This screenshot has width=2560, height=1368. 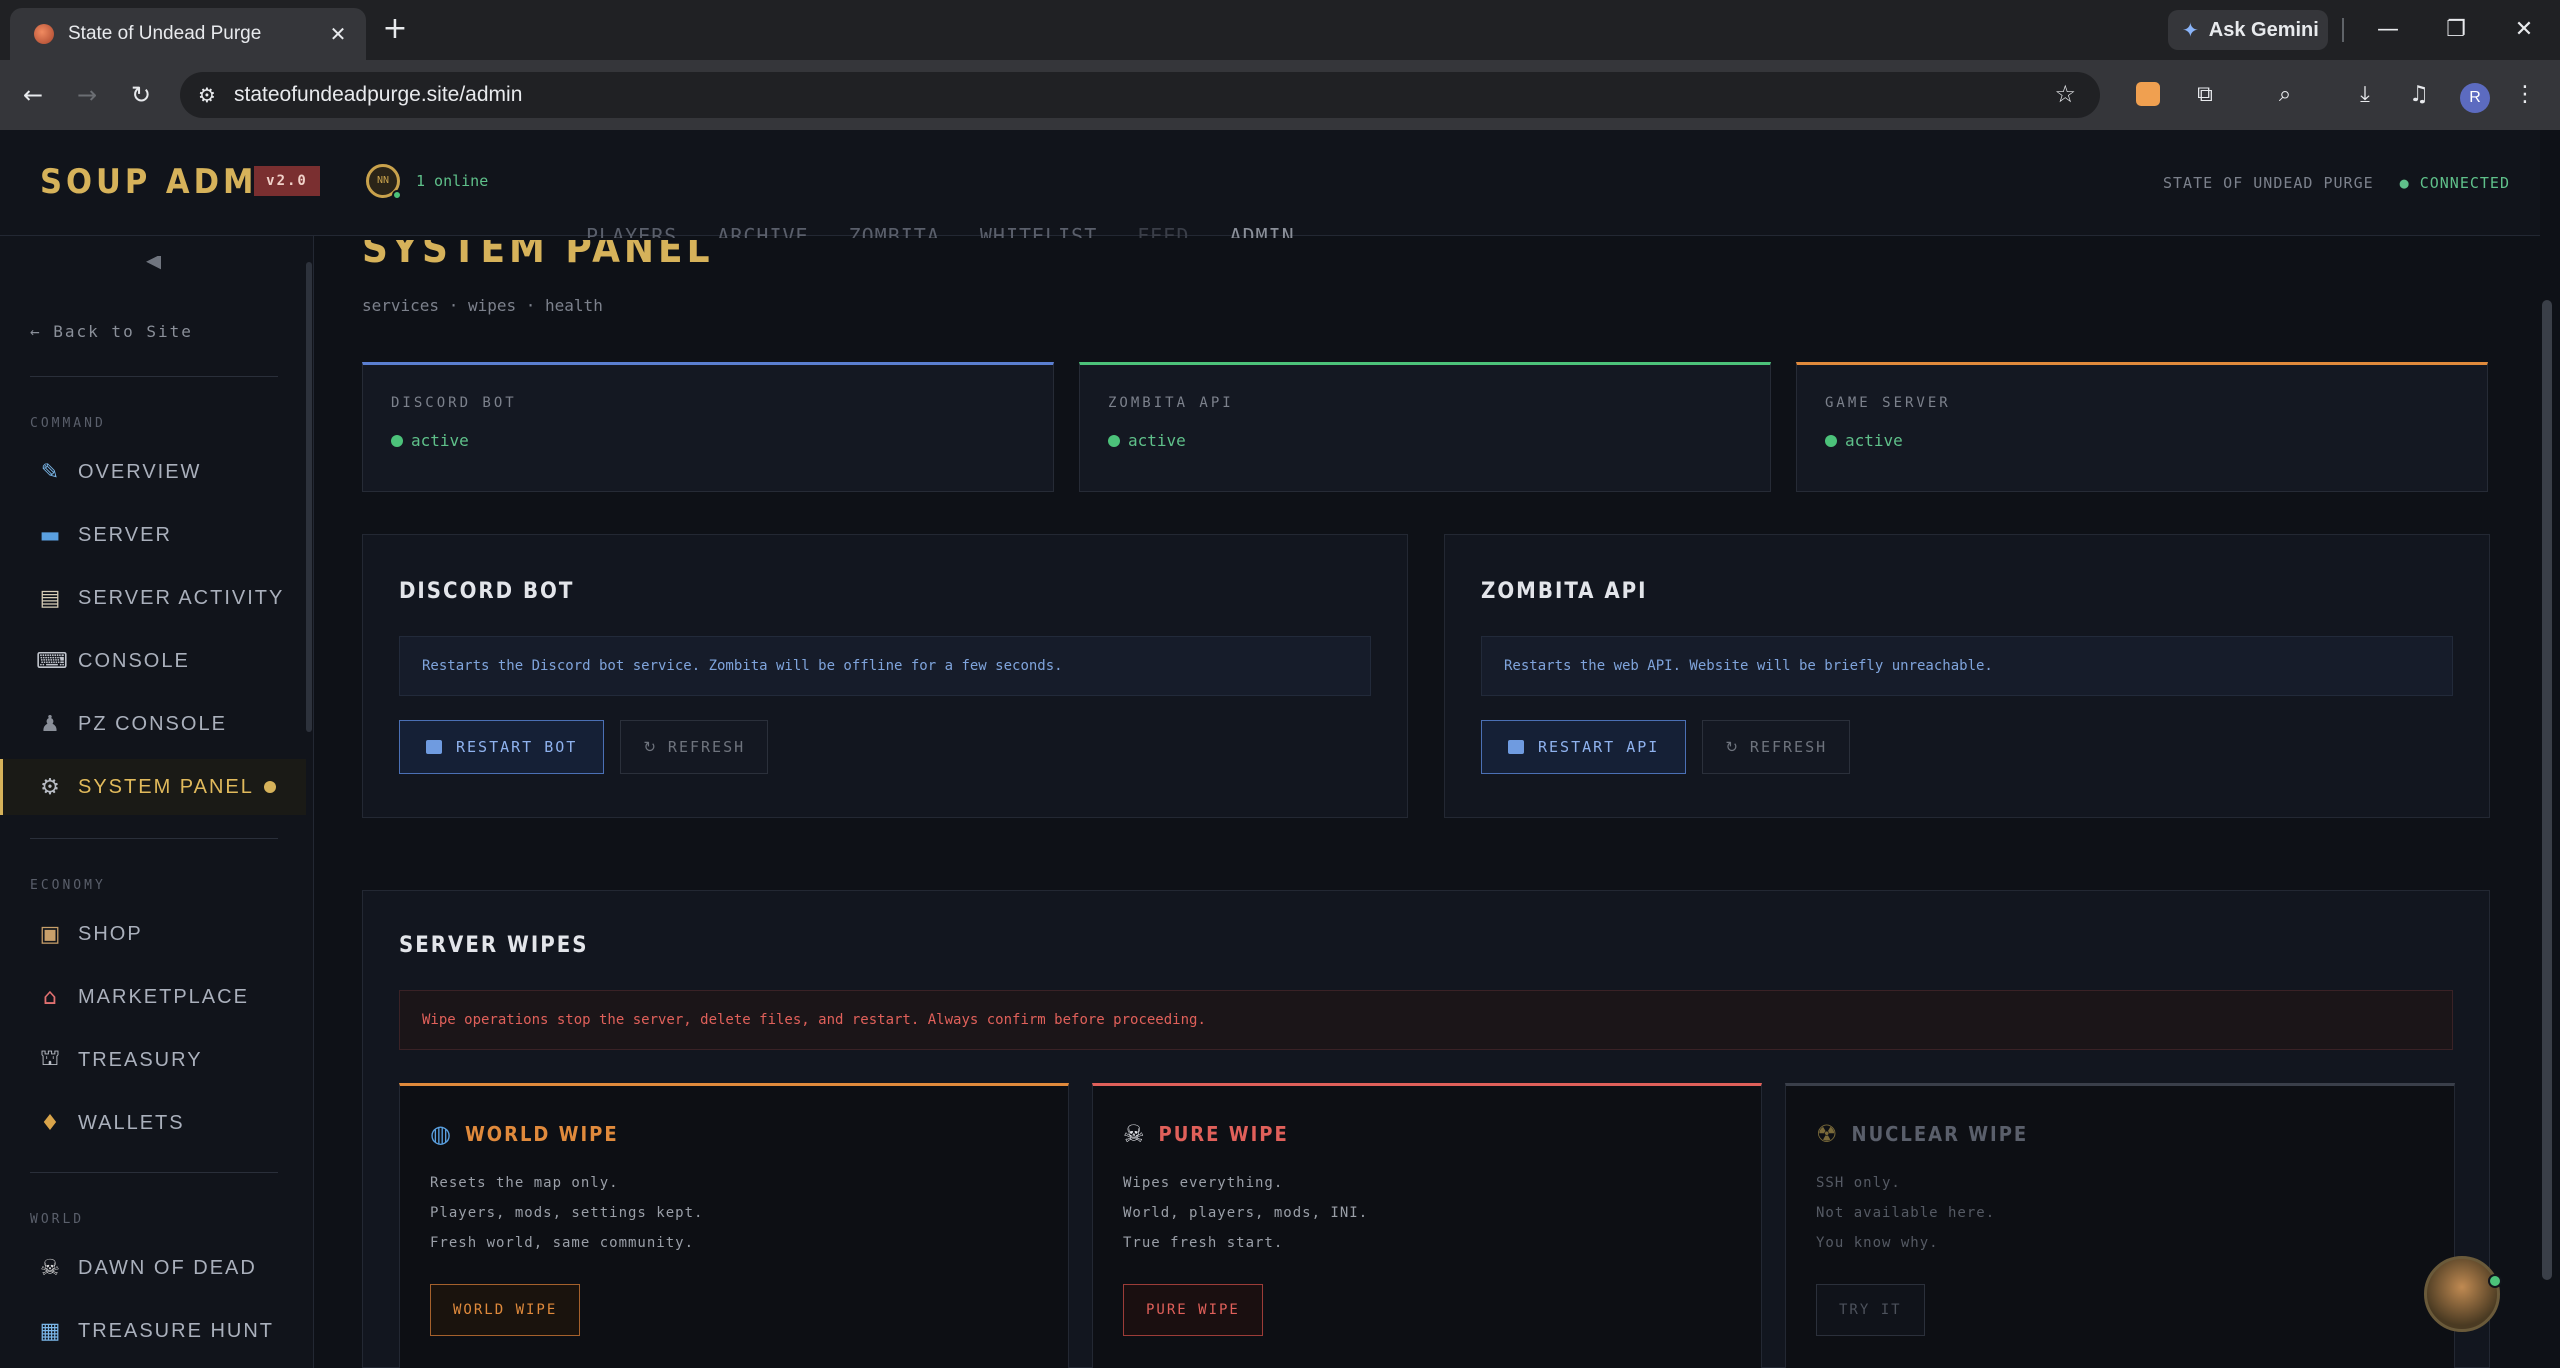 What do you see at coordinates (482, 305) in the screenshot?
I see `page-subtitle: services · wipes · health` at bounding box center [482, 305].